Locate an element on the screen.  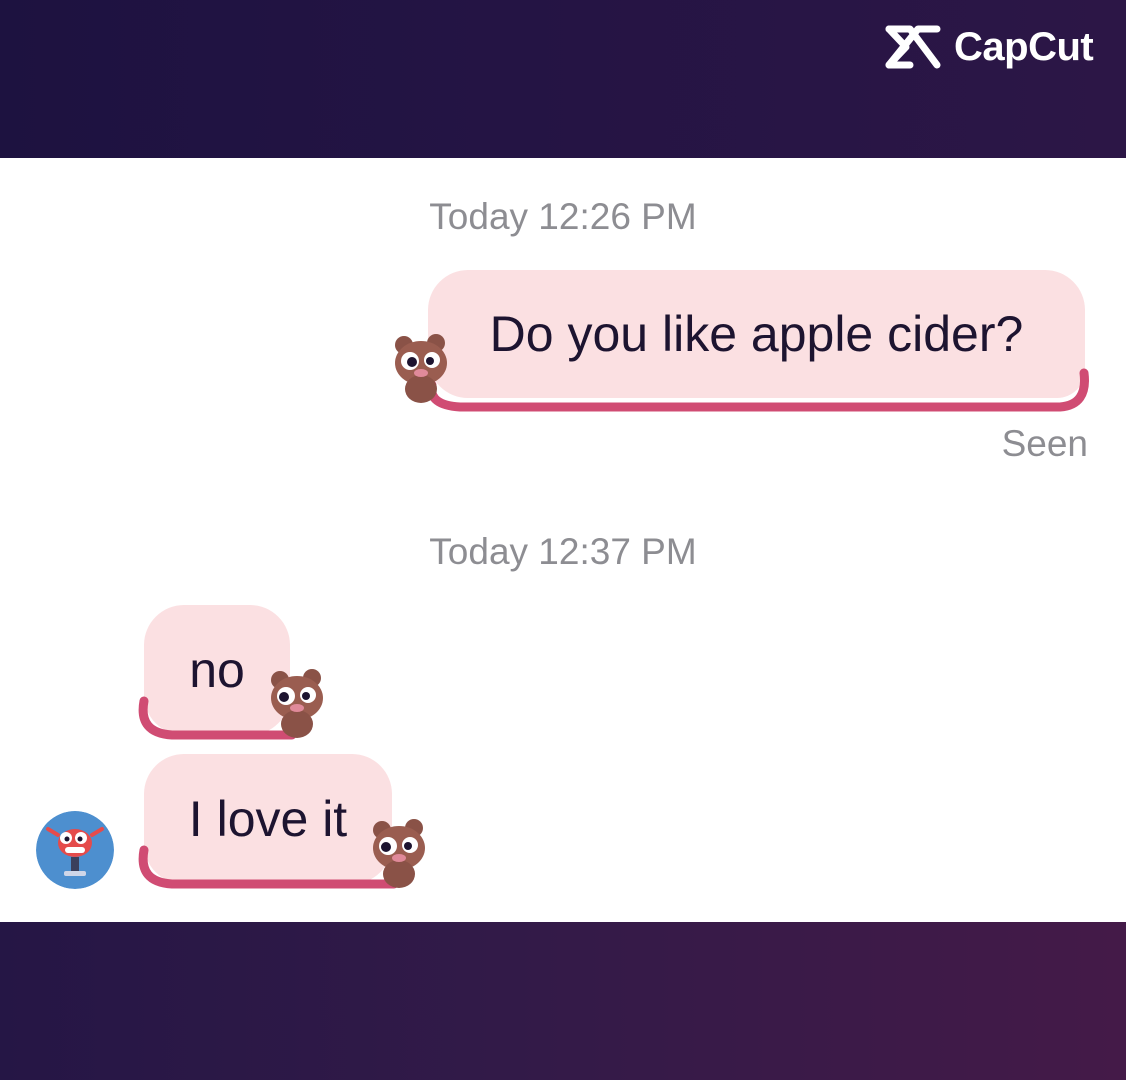
message-text: I love it is located at coordinates (268, 819).